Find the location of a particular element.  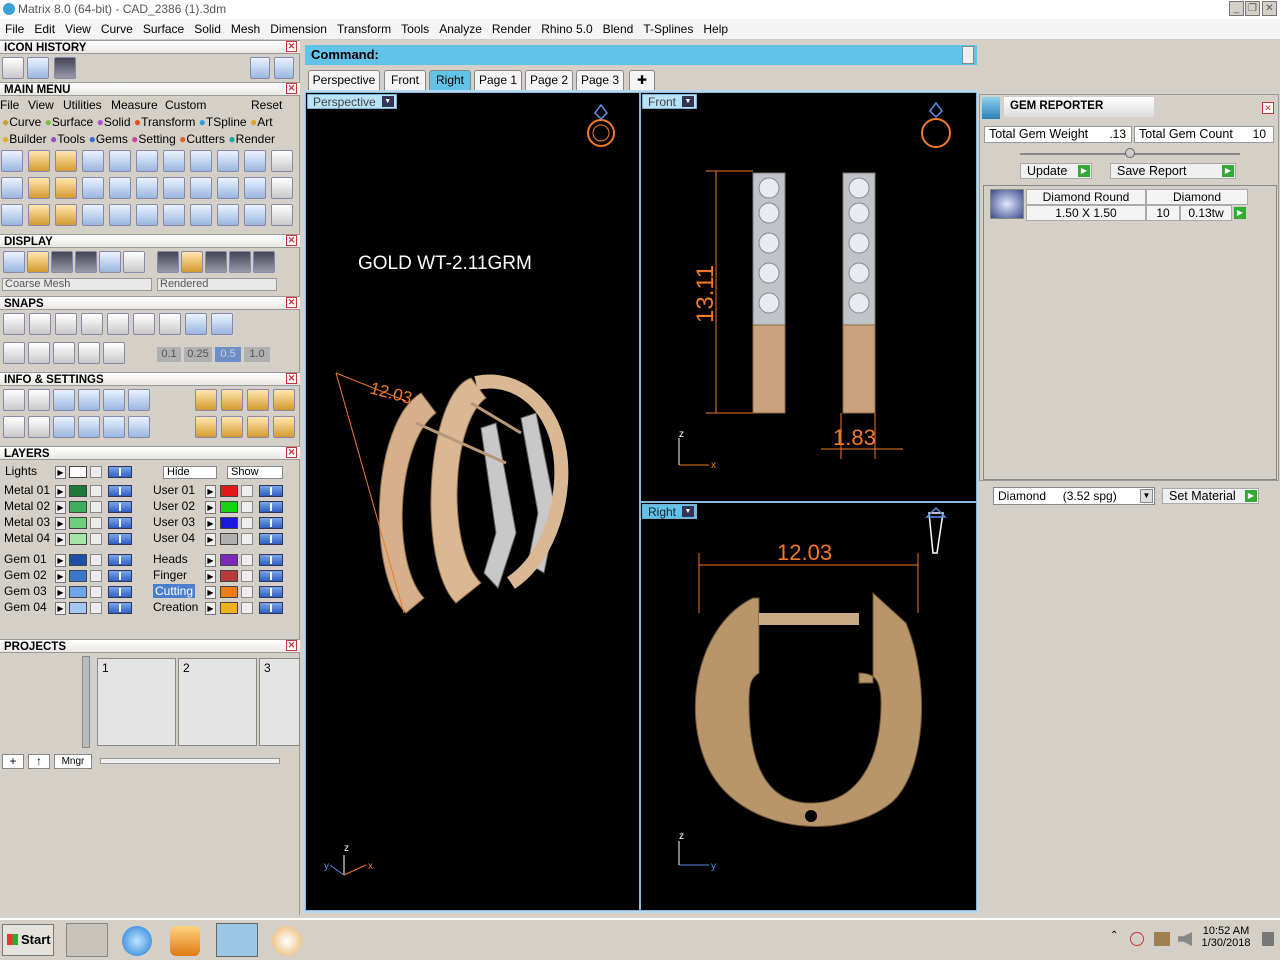

menu-solid: Solid is located at coordinates (207, 29).